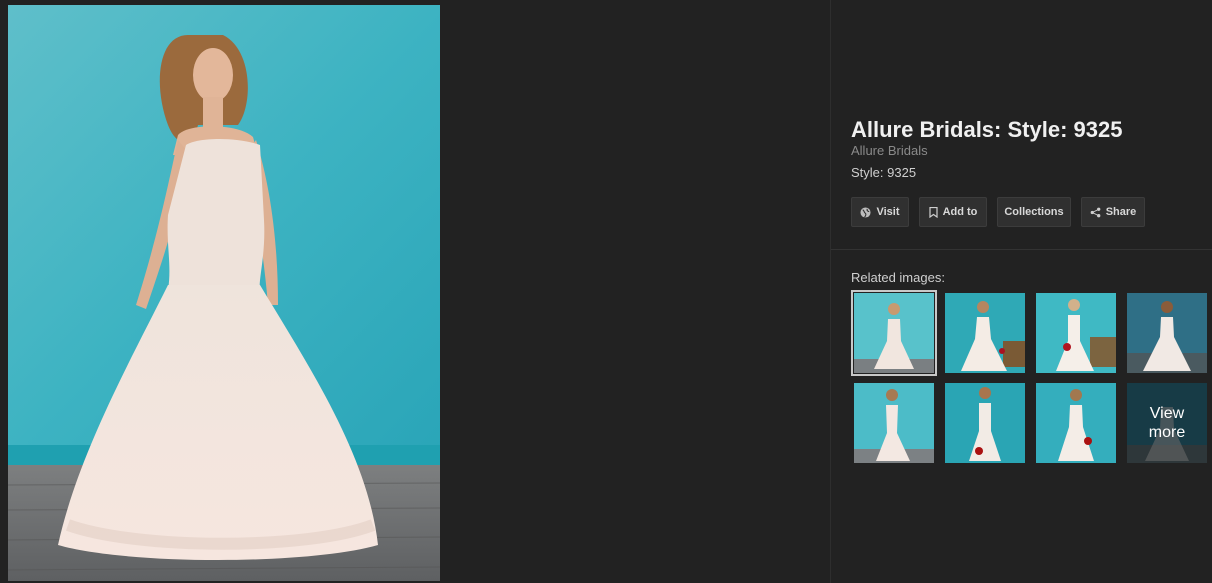 Image resolution: width=1212 pixels, height=583 pixels. What do you see at coordinates (1121, 212) in the screenshot?
I see `share-label: Share` at bounding box center [1121, 212].